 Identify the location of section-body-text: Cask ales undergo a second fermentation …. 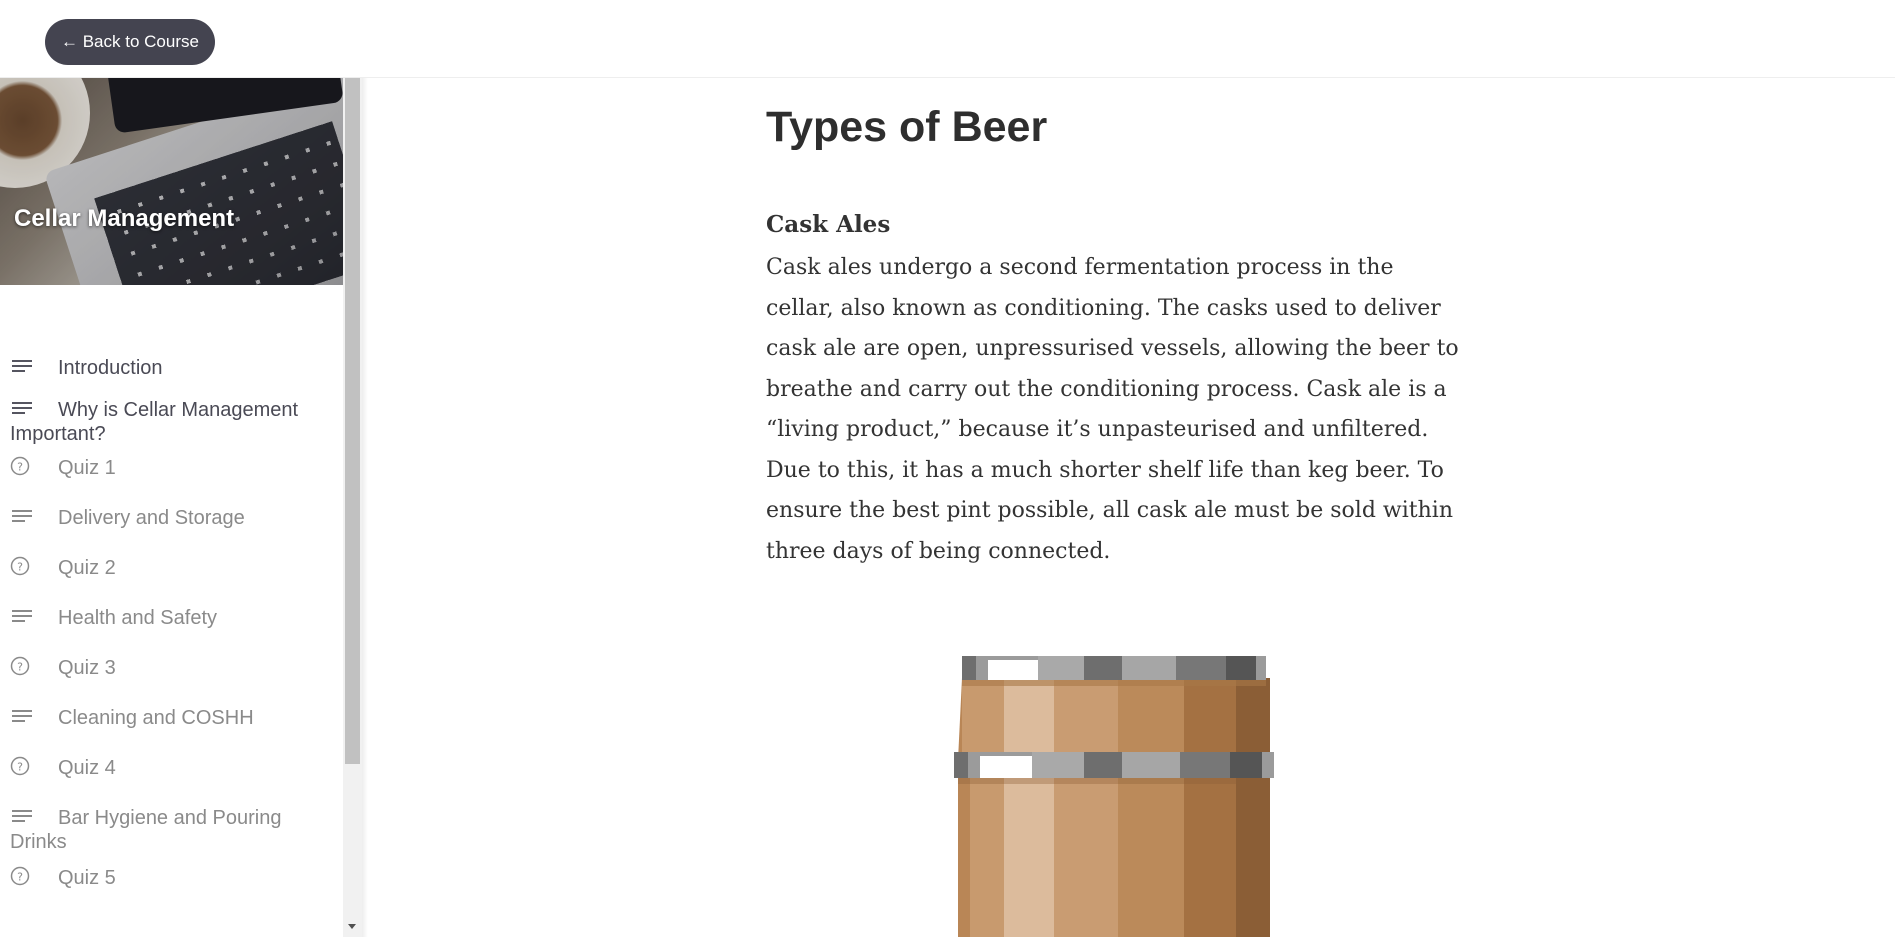
(1112, 409).